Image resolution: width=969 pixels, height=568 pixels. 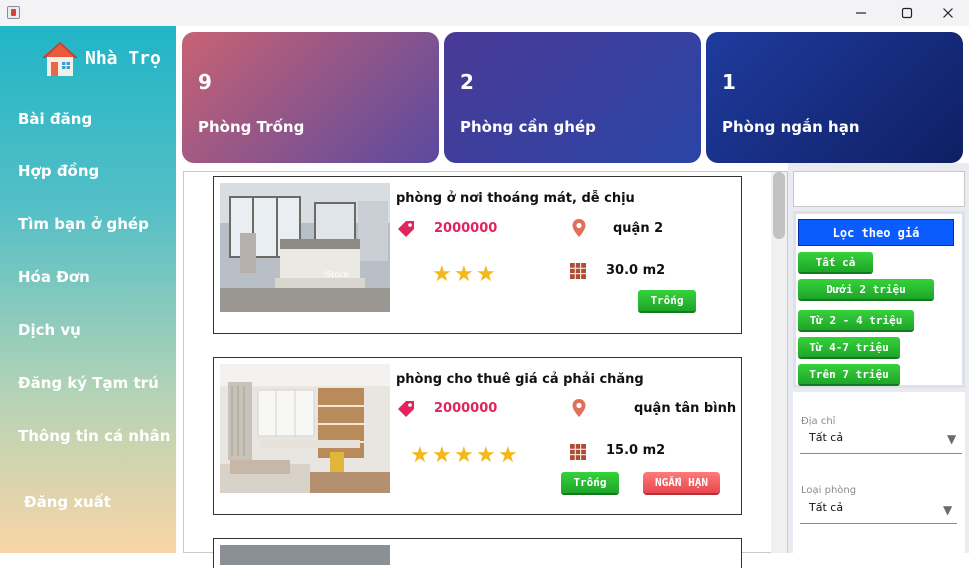 What do you see at coordinates (528, 127) in the screenshot?
I see `stat-label: Phòng cần ghép` at bounding box center [528, 127].